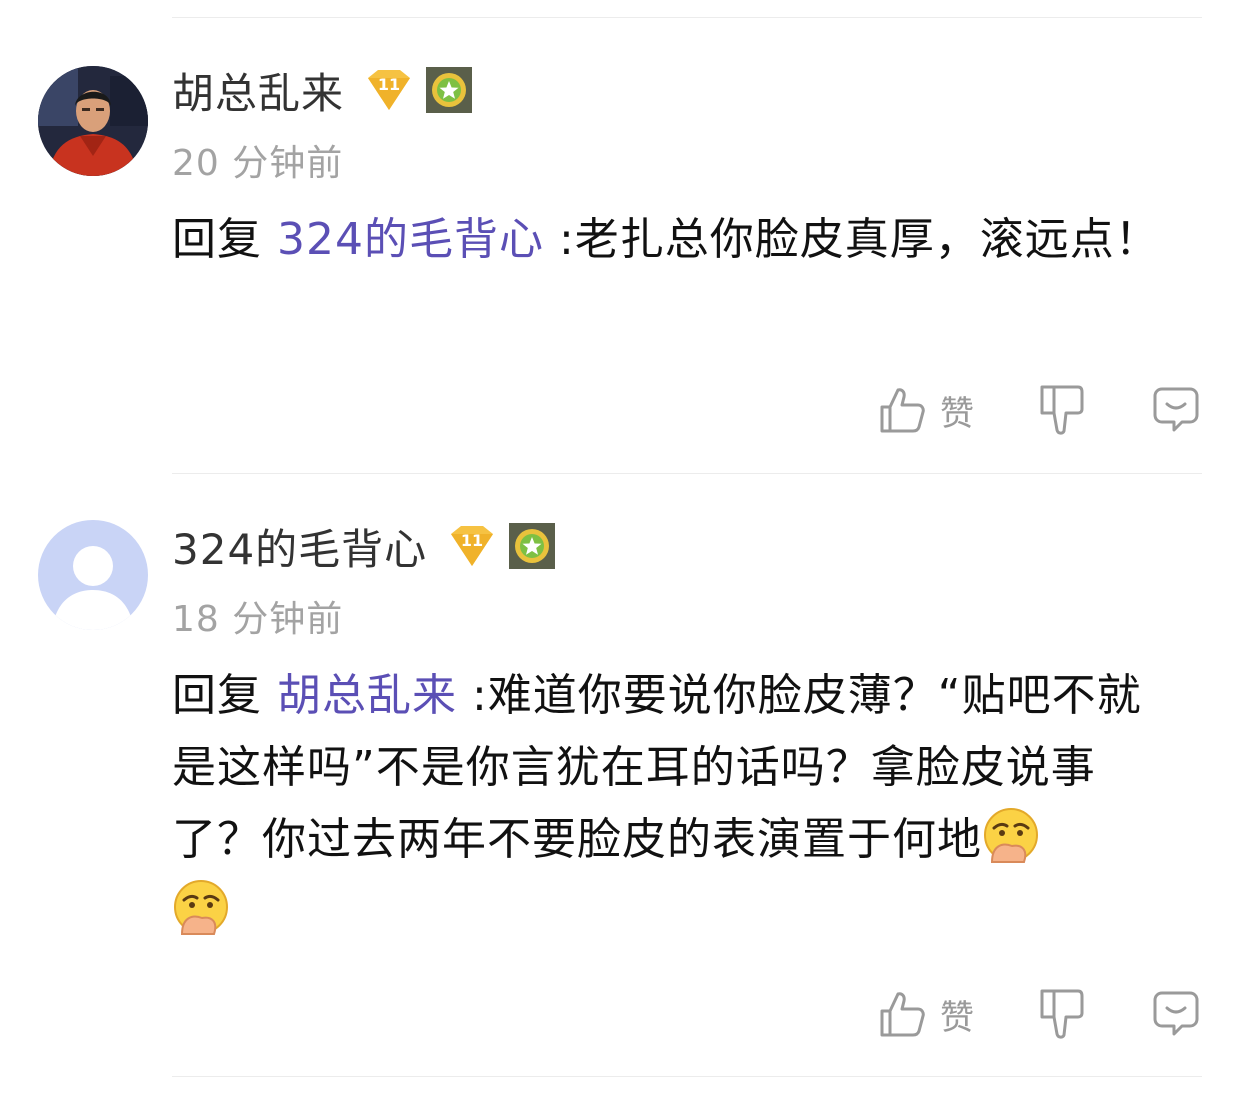 The image size is (1242, 1114). What do you see at coordinates (258, 90) in the screenshot?
I see `username: 胡总乱来` at bounding box center [258, 90].